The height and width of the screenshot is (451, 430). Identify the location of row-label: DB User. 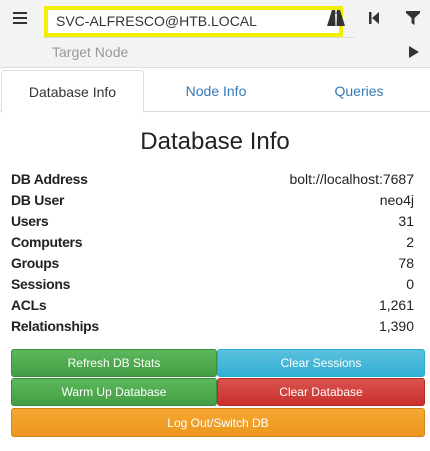
(38, 199).